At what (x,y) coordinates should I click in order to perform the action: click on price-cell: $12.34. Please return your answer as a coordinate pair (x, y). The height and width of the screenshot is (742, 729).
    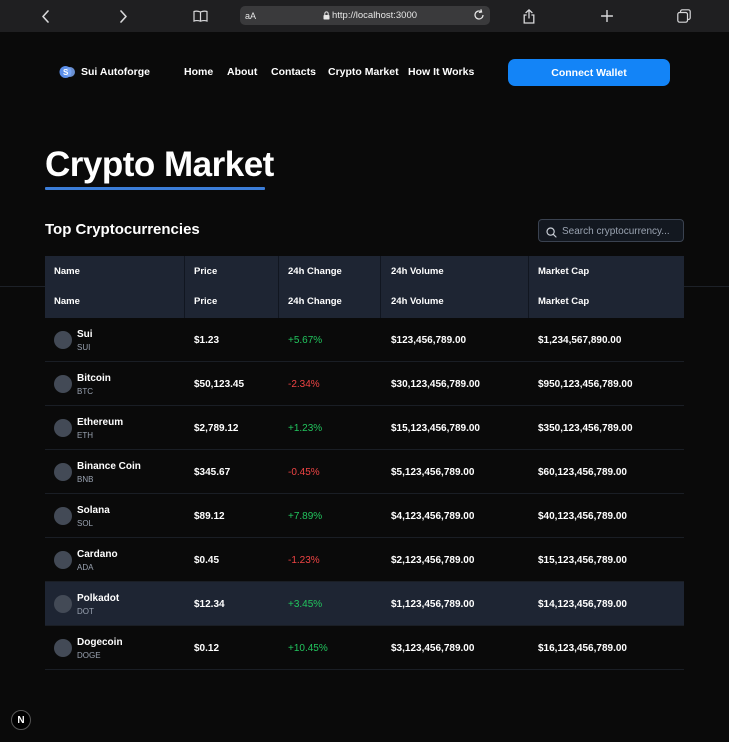
    Looking at the image, I should click on (209, 604).